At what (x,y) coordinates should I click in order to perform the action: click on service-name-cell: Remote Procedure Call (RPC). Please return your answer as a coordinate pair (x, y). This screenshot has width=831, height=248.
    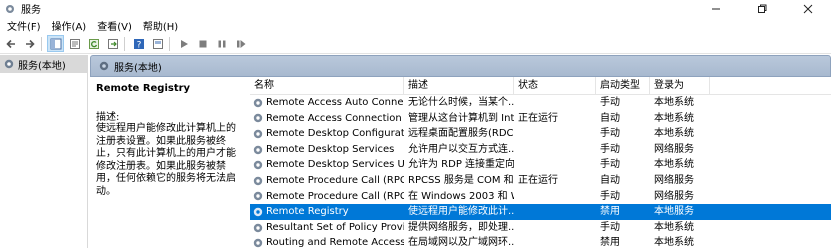
    Looking at the image, I should click on (327, 181).